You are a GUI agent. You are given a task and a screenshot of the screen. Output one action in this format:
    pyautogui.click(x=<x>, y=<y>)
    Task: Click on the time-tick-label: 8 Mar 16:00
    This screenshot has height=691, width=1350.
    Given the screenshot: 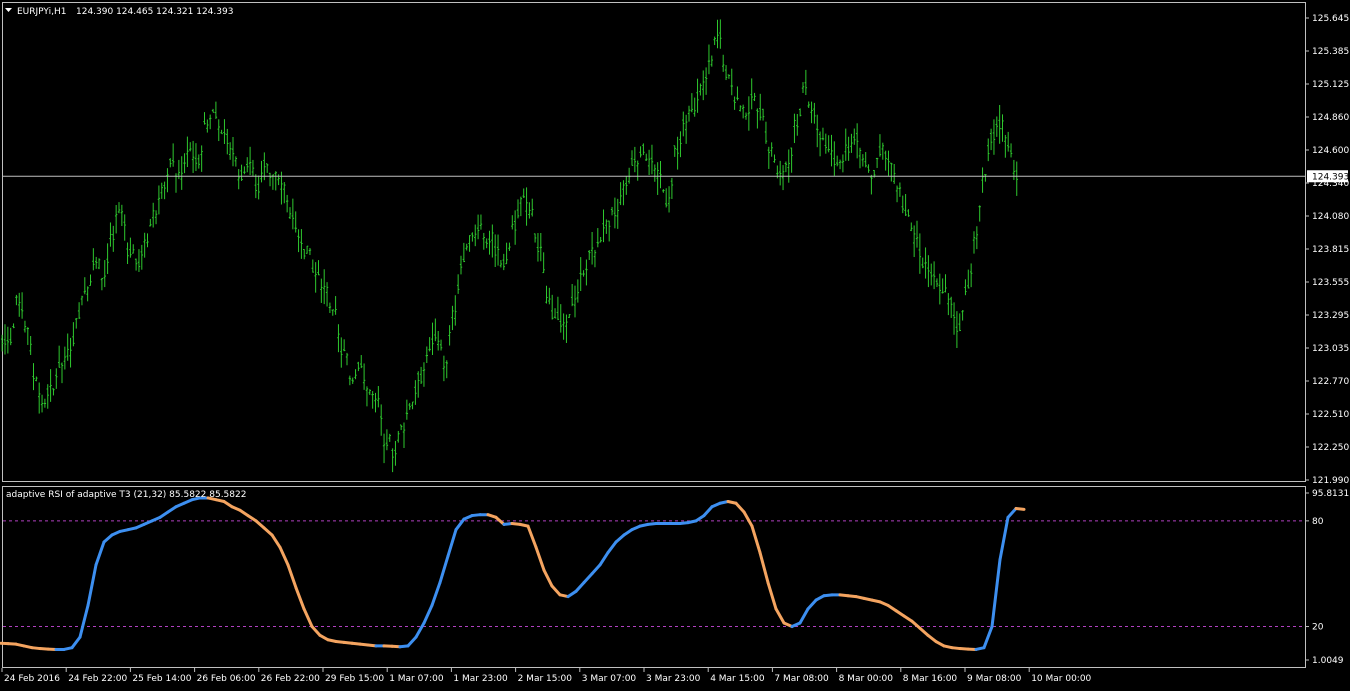 What is the action you would take?
    pyautogui.click(x=930, y=679)
    